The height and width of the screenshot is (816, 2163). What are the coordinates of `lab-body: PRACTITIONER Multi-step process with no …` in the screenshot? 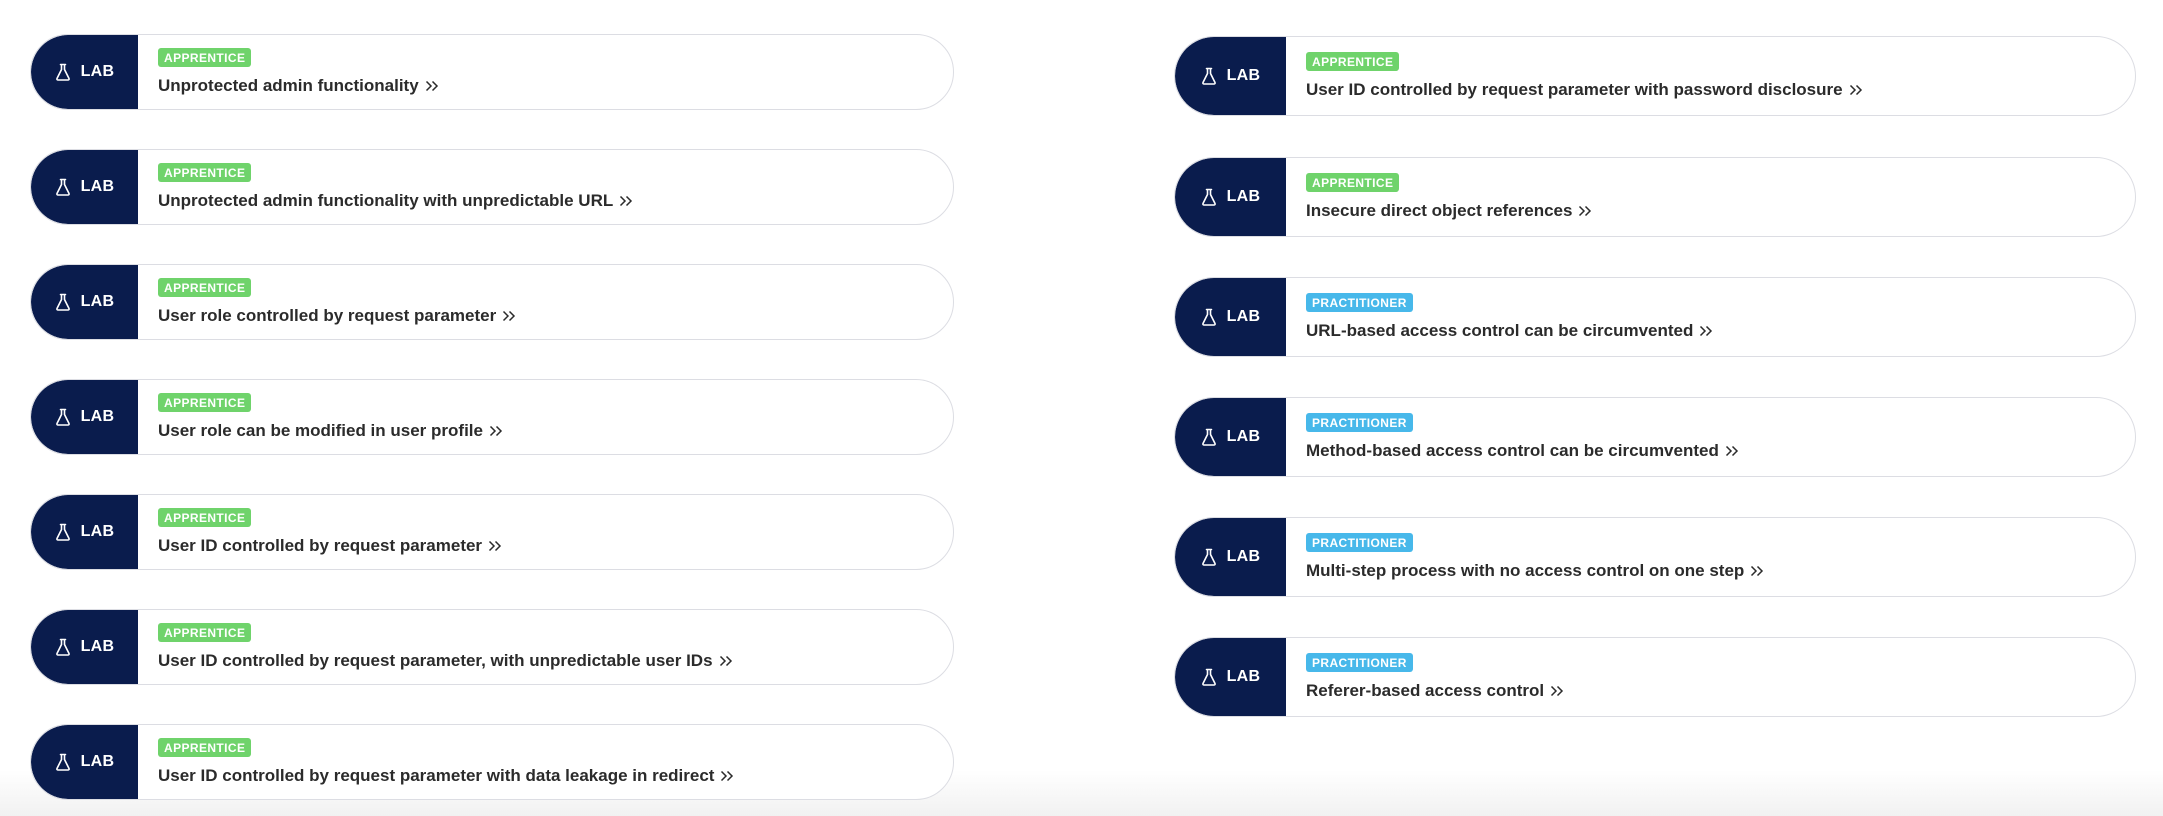 It's located at (1525, 557).